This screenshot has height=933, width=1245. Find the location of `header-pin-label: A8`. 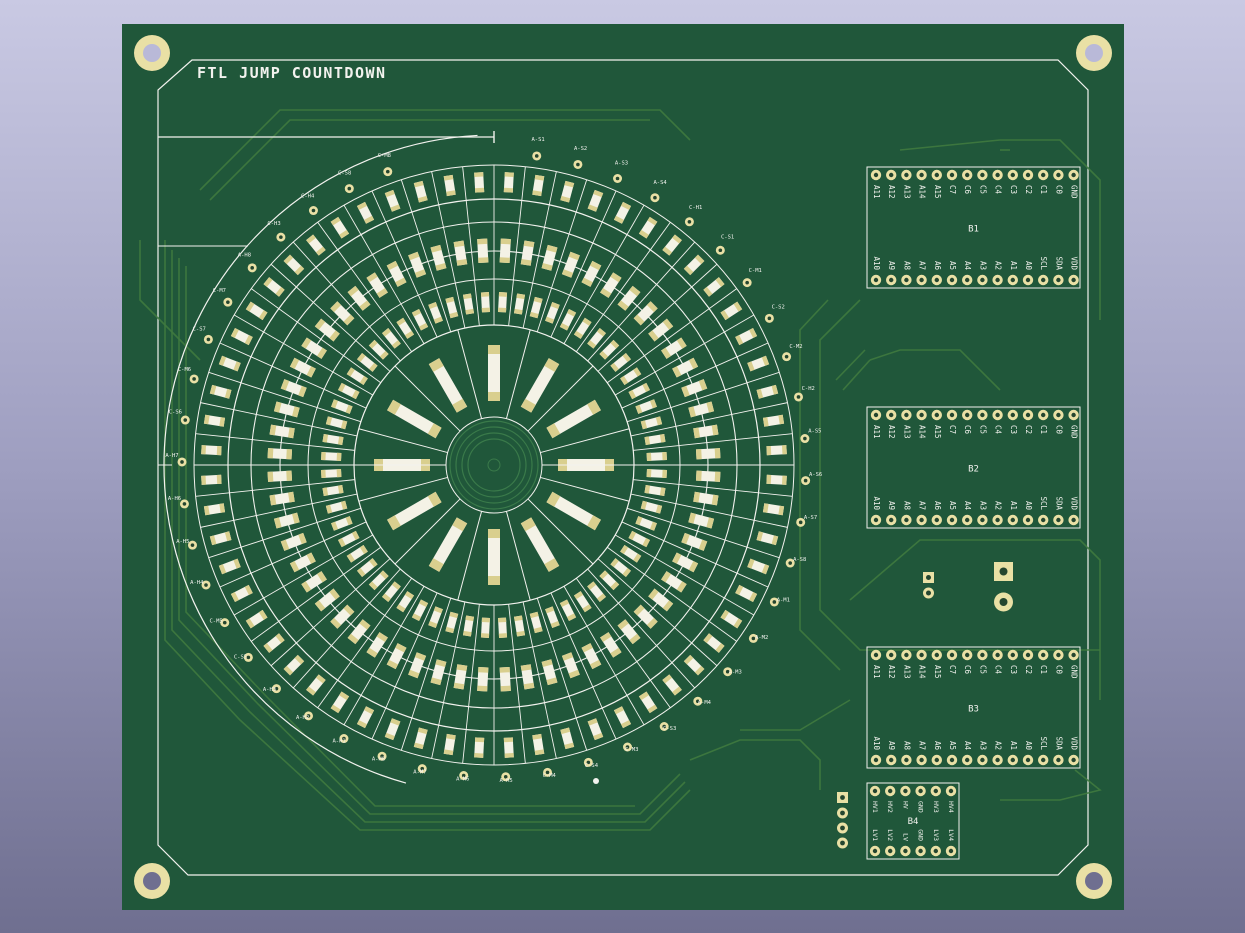

header-pin-label: A8 is located at coordinates (906, 746).